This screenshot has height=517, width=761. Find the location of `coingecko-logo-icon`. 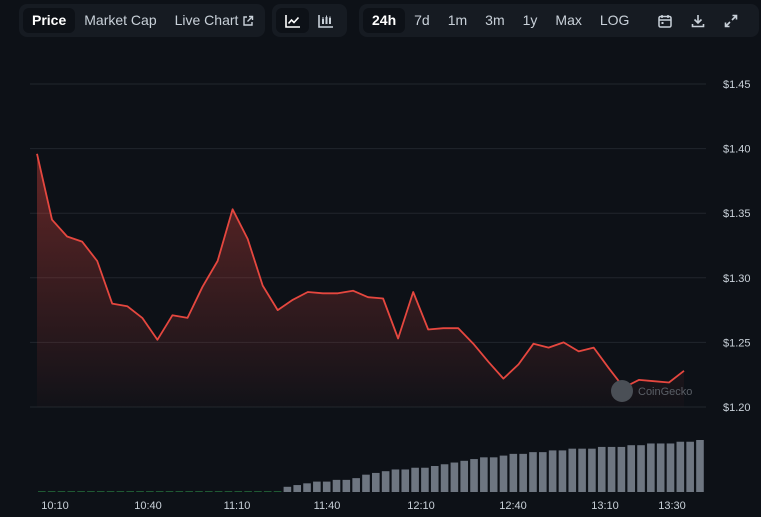

coingecko-logo-icon is located at coordinates (622, 391).